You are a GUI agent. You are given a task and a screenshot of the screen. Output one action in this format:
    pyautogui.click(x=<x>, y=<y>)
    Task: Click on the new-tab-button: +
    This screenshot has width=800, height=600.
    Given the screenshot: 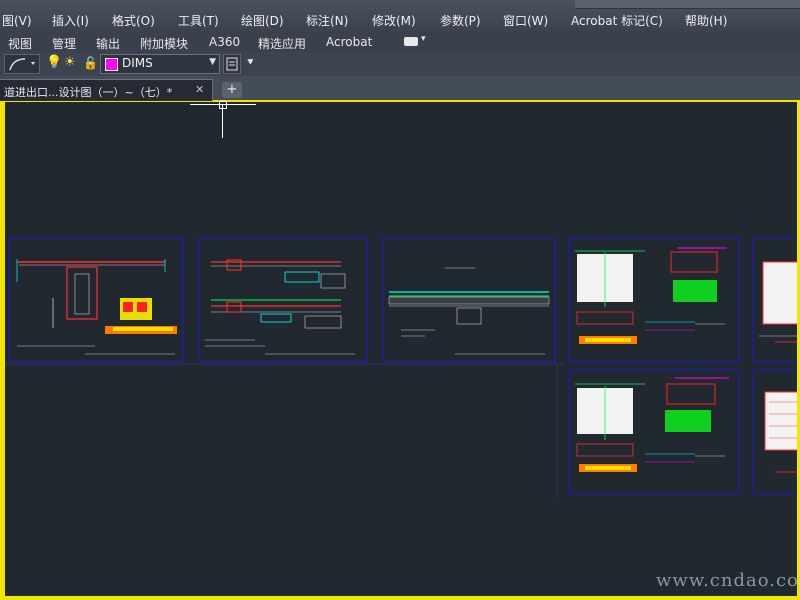 What is the action you would take?
    pyautogui.click(x=232, y=90)
    